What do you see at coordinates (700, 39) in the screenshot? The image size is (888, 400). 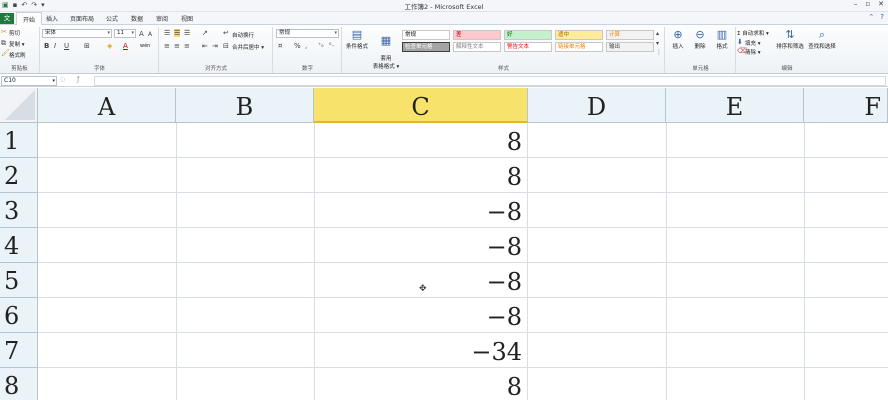 I see `delete-cells-button: ⊖ 删除` at bounding box center [700, 39].